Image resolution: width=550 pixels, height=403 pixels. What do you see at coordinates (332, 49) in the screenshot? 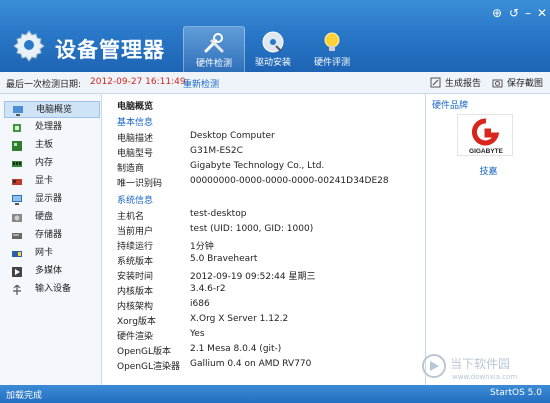
I see `tab-hardware-benchmark: 硬件评测` at bounding box center [332, 49].